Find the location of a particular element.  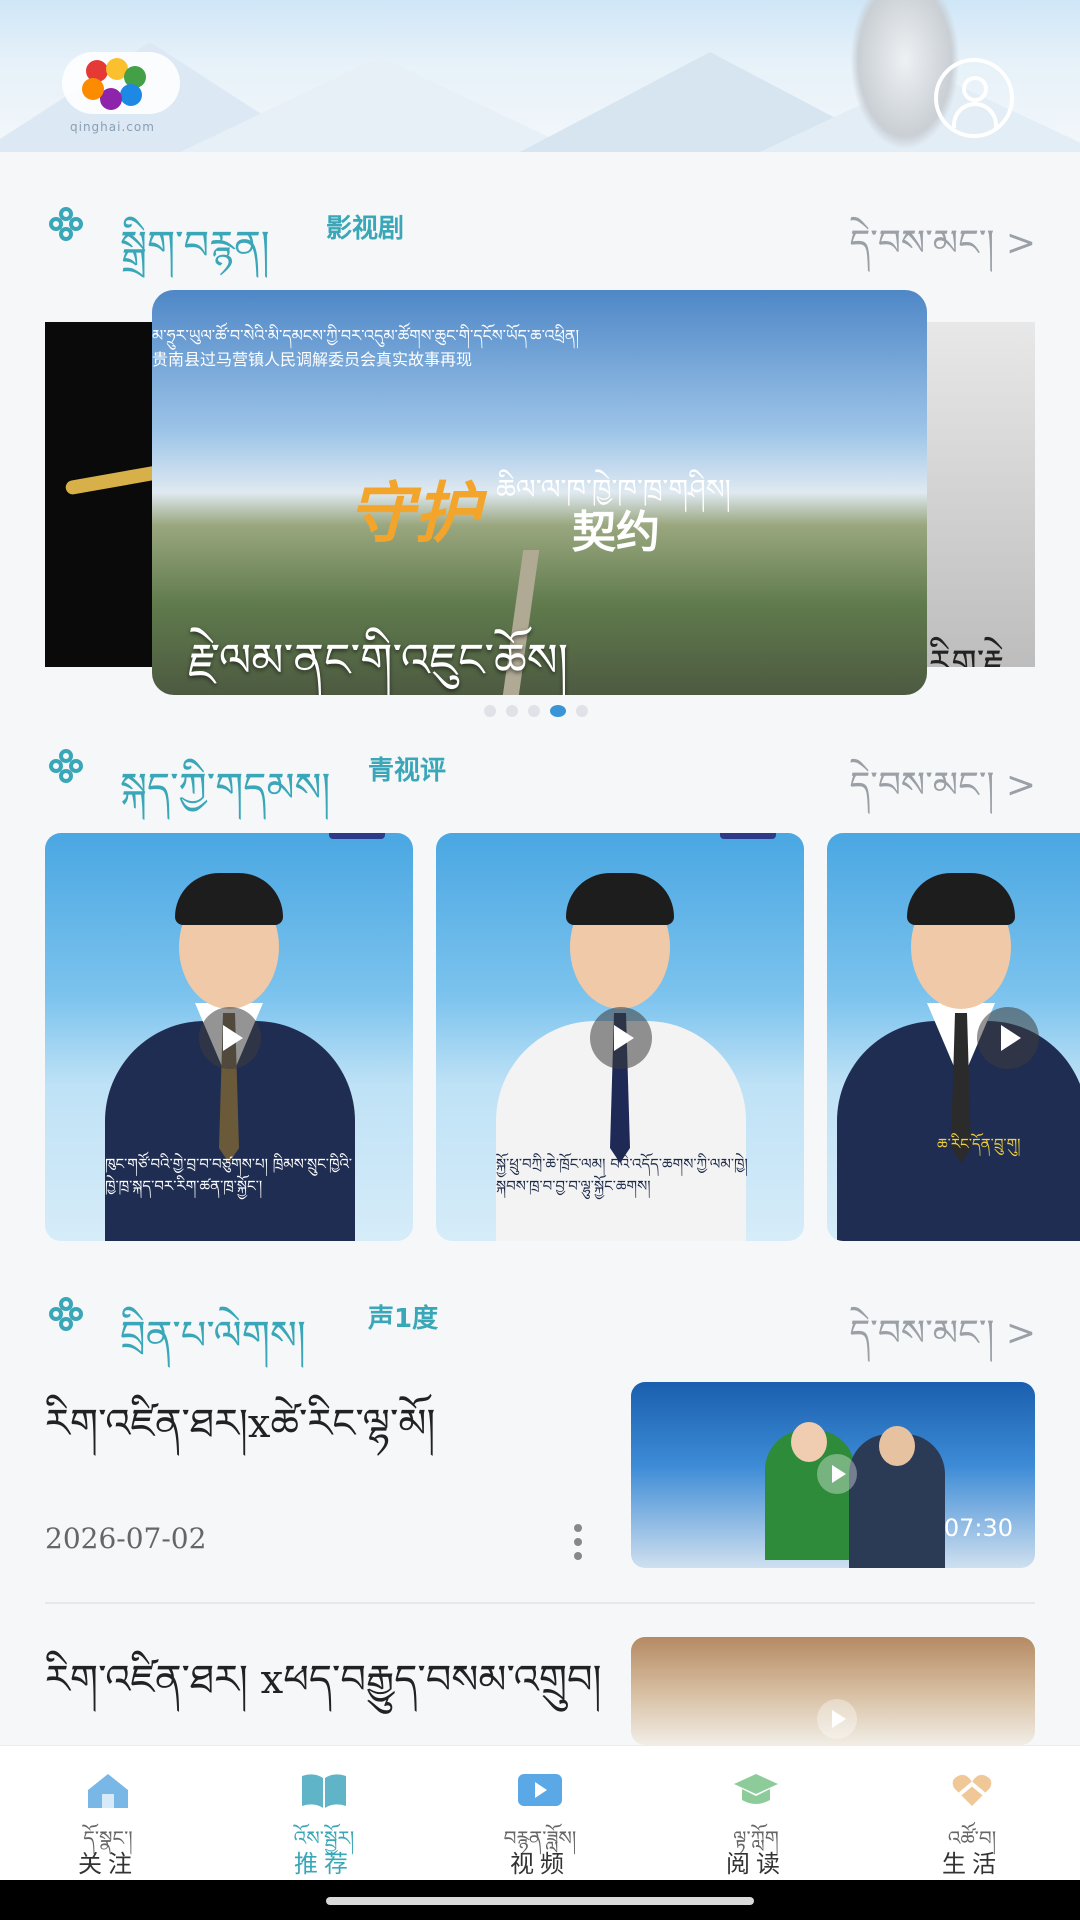

section-header-voice: བྲིན་པ་ལེགས། 声1度 དེ་བས་མང་། > is located at coordinates (540, 1320).